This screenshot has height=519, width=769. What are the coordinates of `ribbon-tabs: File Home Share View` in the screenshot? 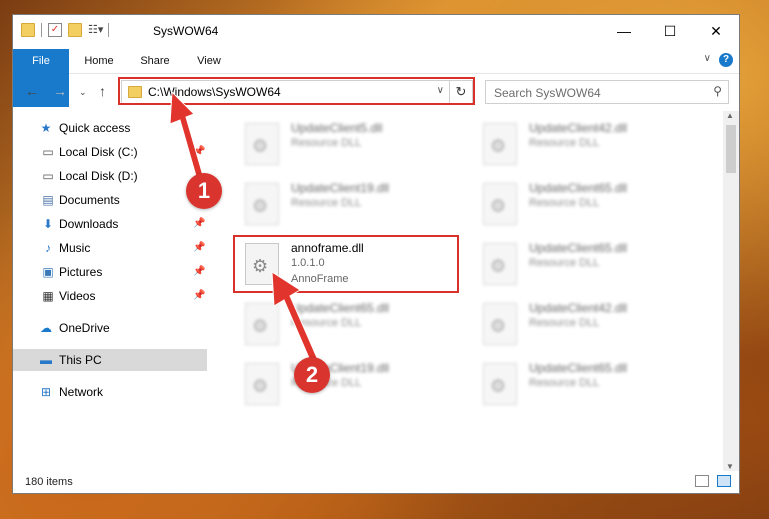 It's located at (376, 78).